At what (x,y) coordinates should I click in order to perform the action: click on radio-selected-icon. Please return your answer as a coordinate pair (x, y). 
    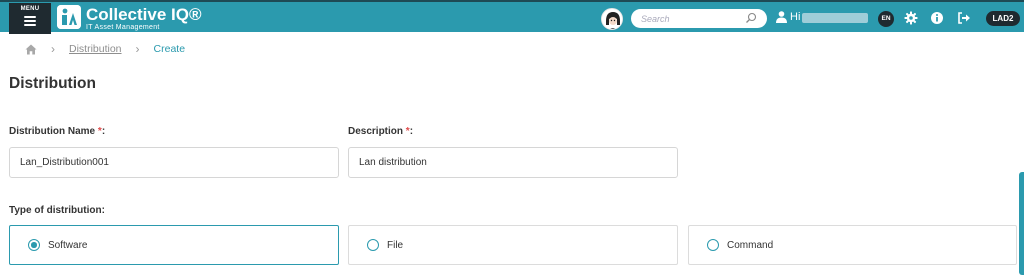
    Looking at the image, I should click on (34, 245).